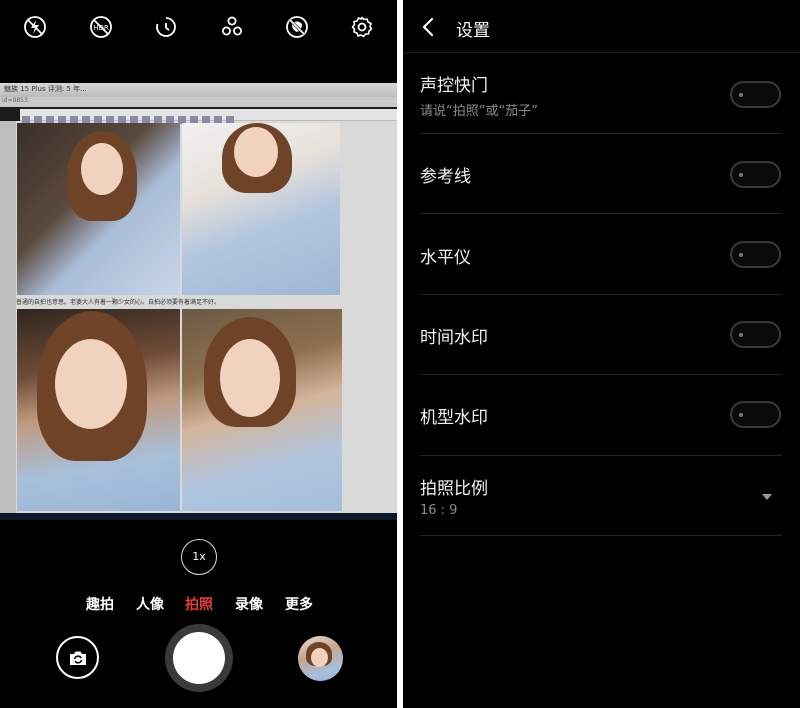 This screenshot has height=708, width=800. Describe the element at coordinates (208, 116) in the screenshot. I see `screen-toolbar` at that location.